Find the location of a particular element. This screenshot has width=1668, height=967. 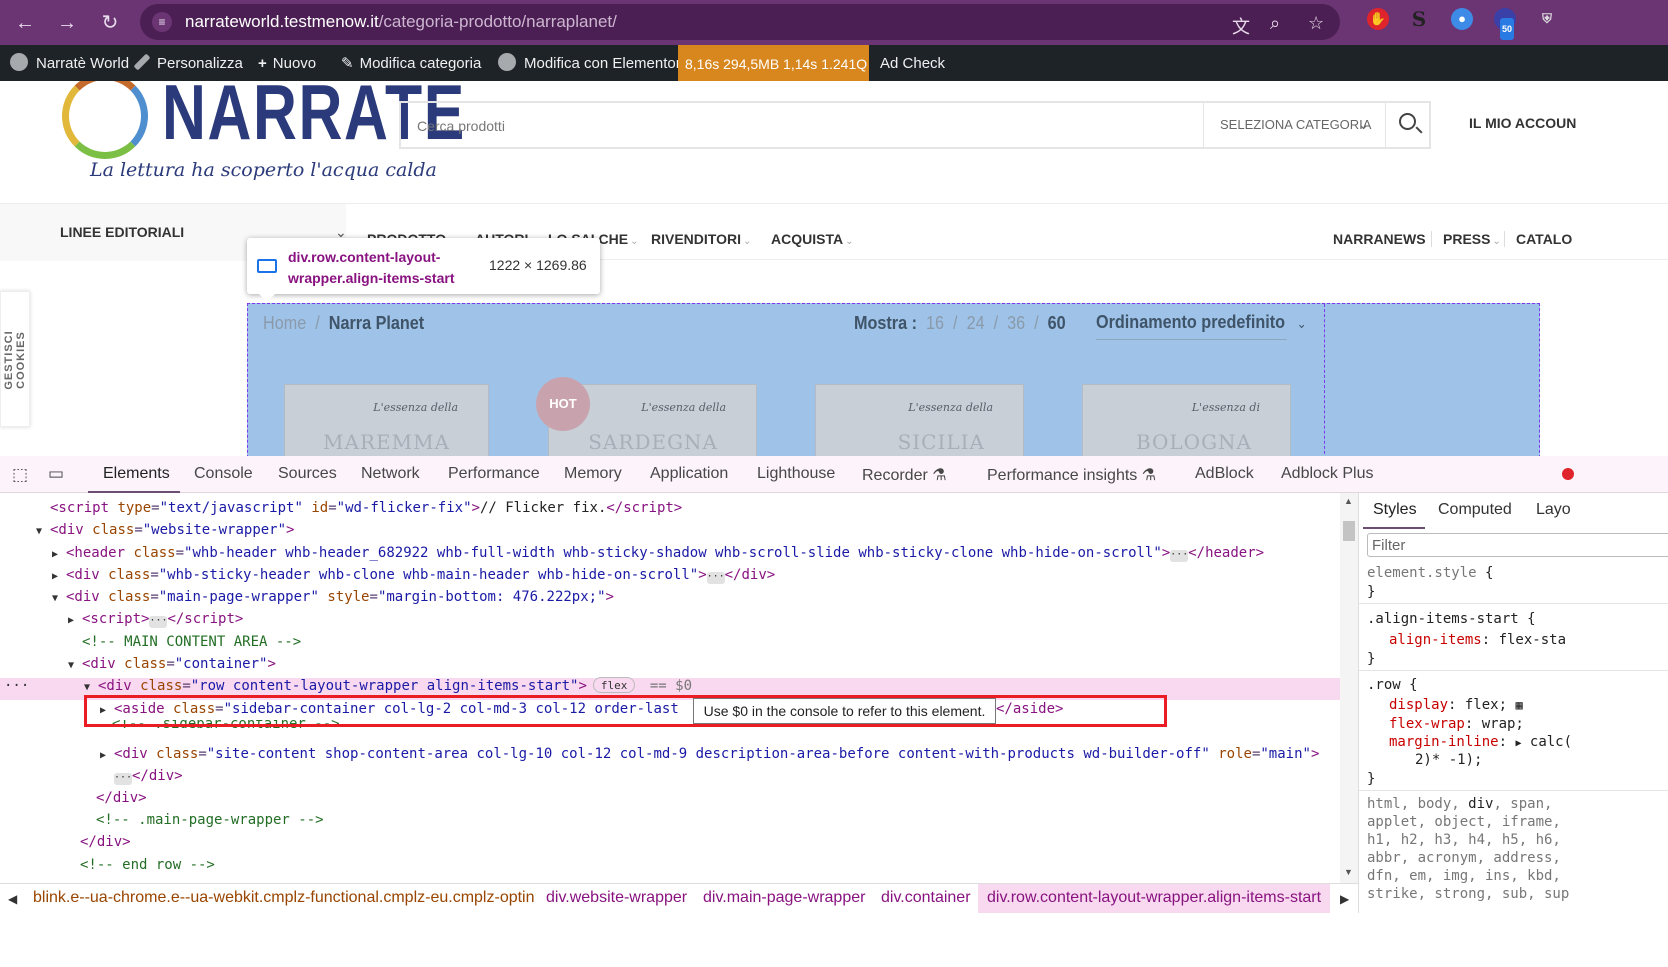

product-card: L'essenza di BOLOGNA is located at coordinates (1186, 420).